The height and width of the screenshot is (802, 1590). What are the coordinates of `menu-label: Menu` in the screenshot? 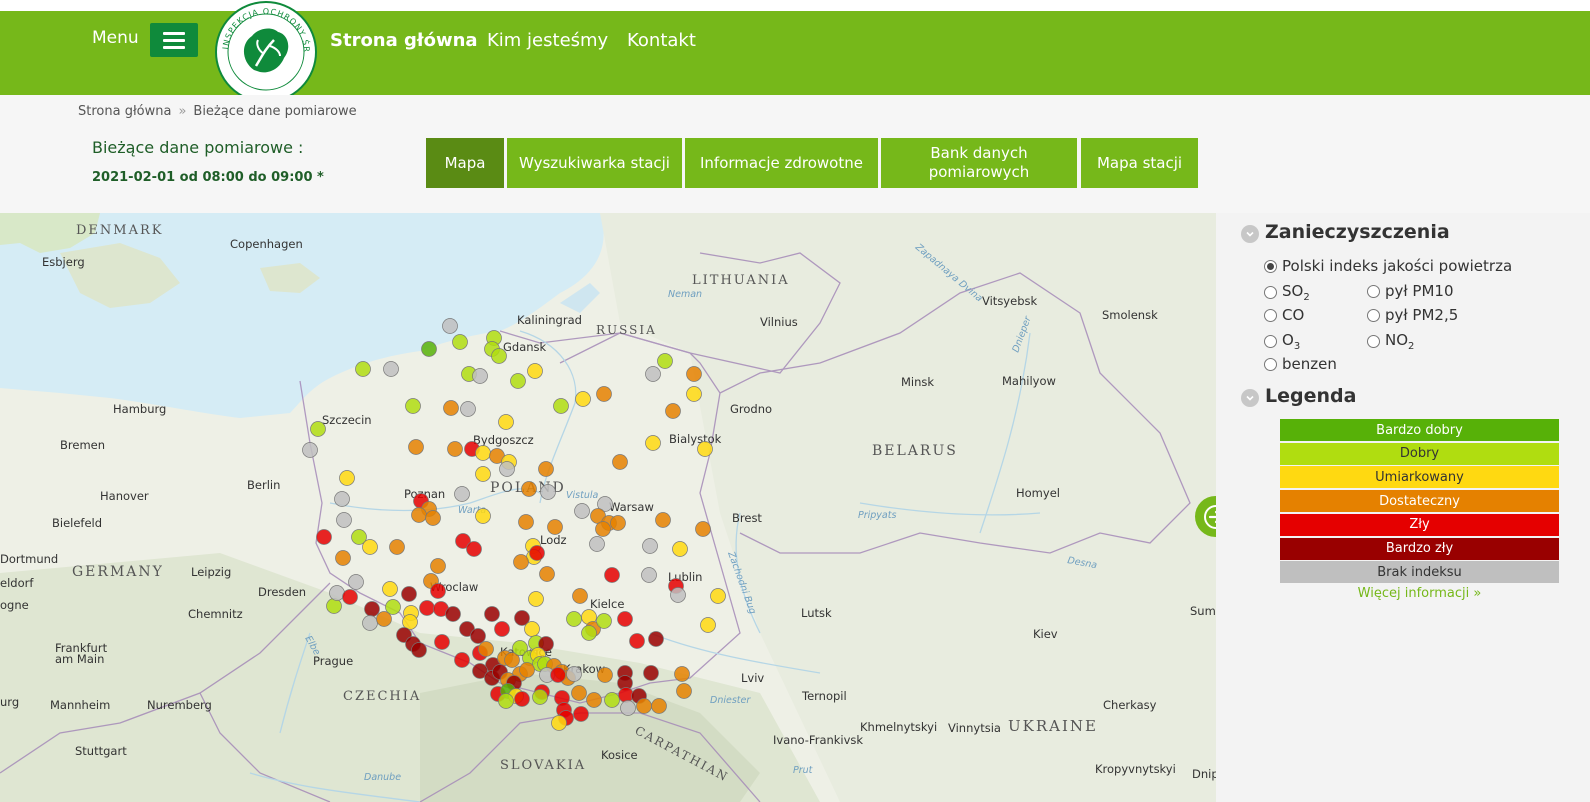 It's located at (115, 38).